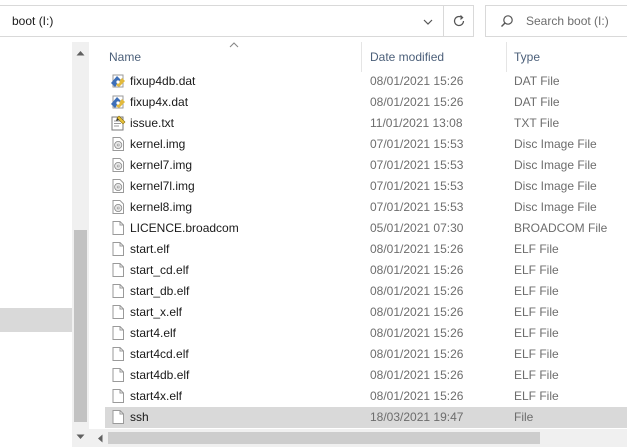 The width and height of the screenshot is (627, 447). I want to click on column-header-type: Type, so click(527, 57).